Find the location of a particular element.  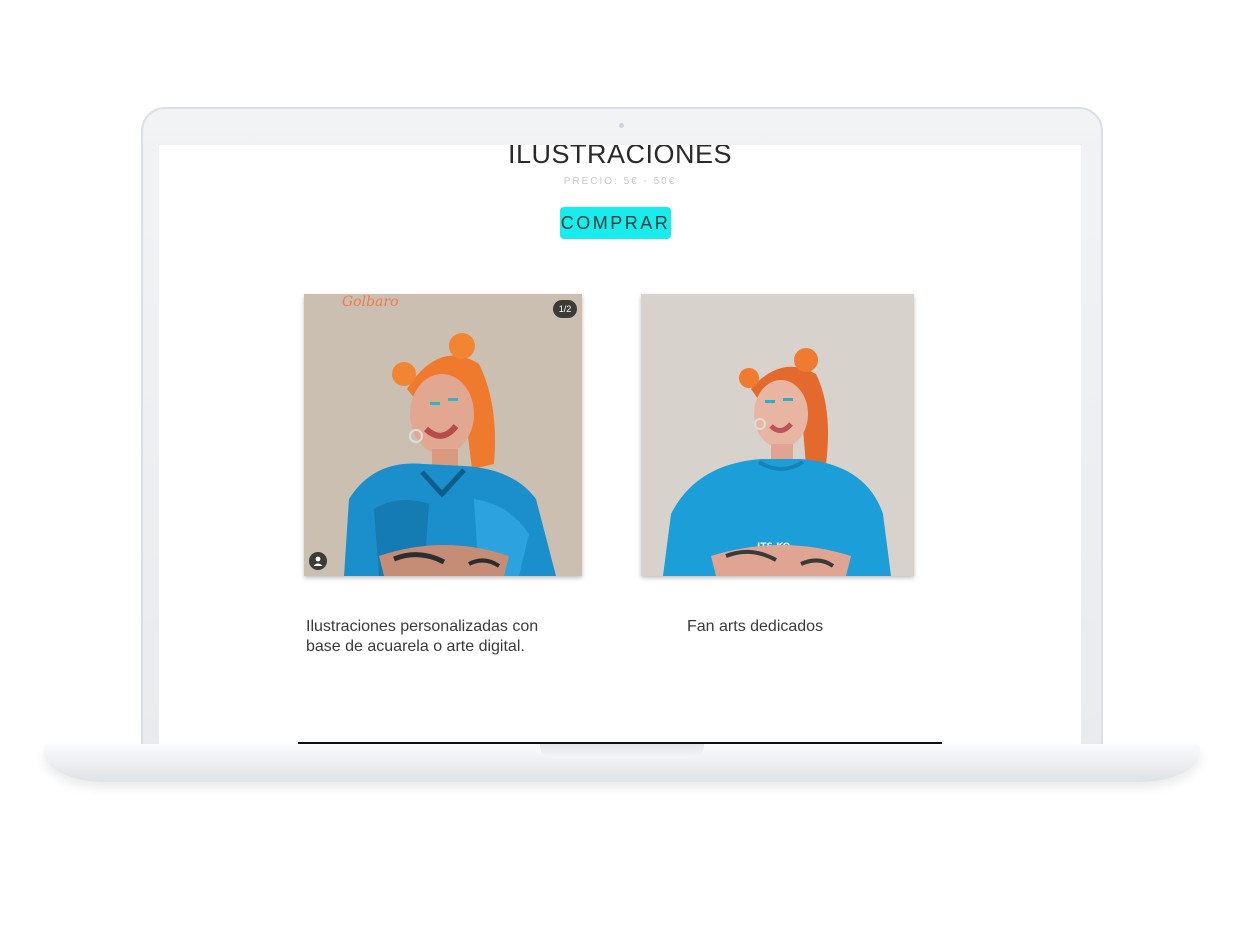

user-tag-icon is located at coordinates (318, 561).